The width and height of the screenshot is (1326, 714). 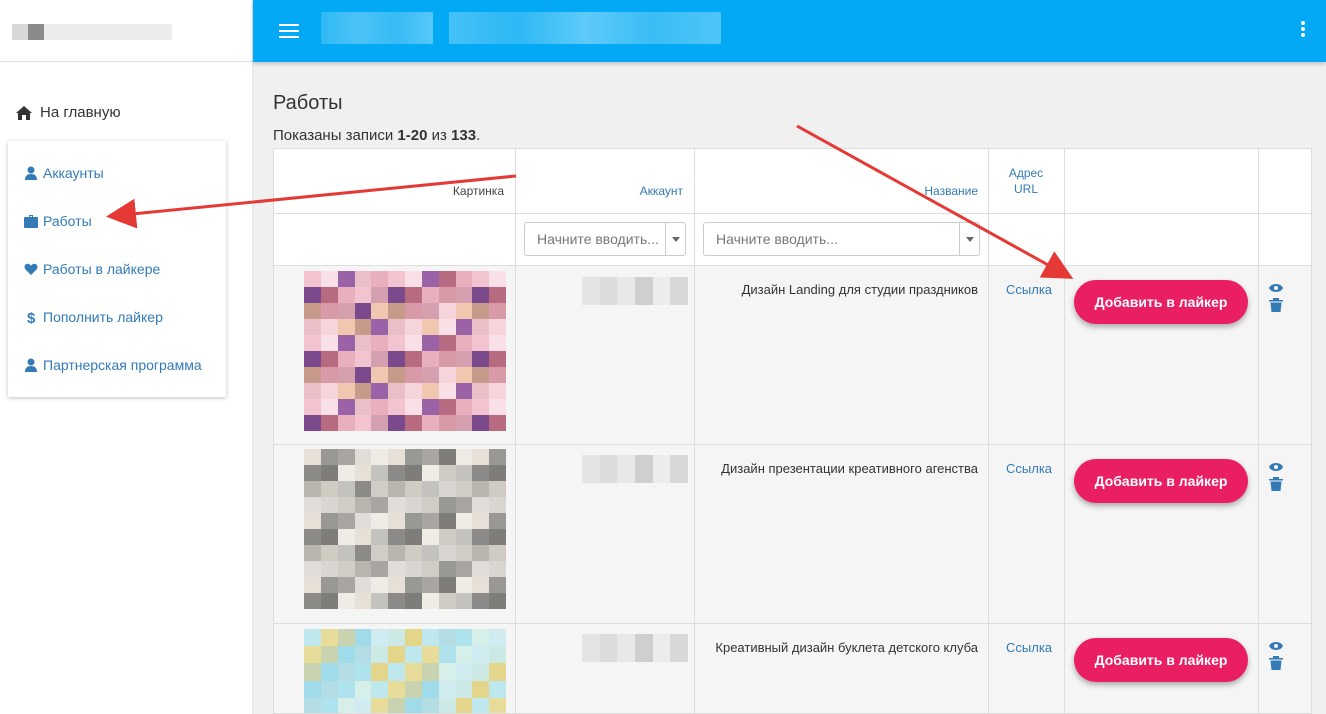 I want to click on sidebar-item-works: Работы, so click(x=58, y=221).